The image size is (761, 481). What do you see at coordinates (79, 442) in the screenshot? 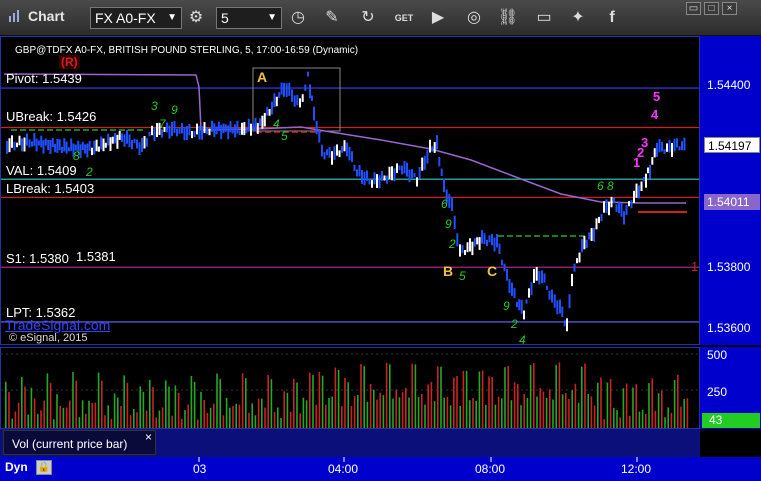
I see `volume-legend-box: Vol (current price bar) ×` at bounding box center [79, 442].